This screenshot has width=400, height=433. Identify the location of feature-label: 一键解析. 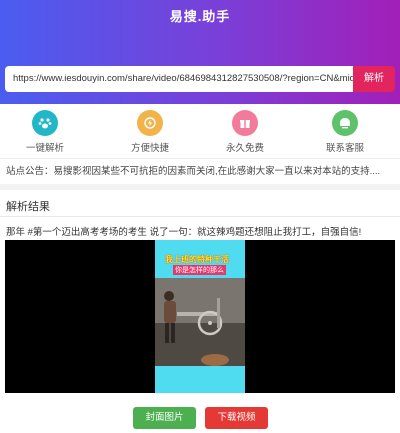
(44, 148).